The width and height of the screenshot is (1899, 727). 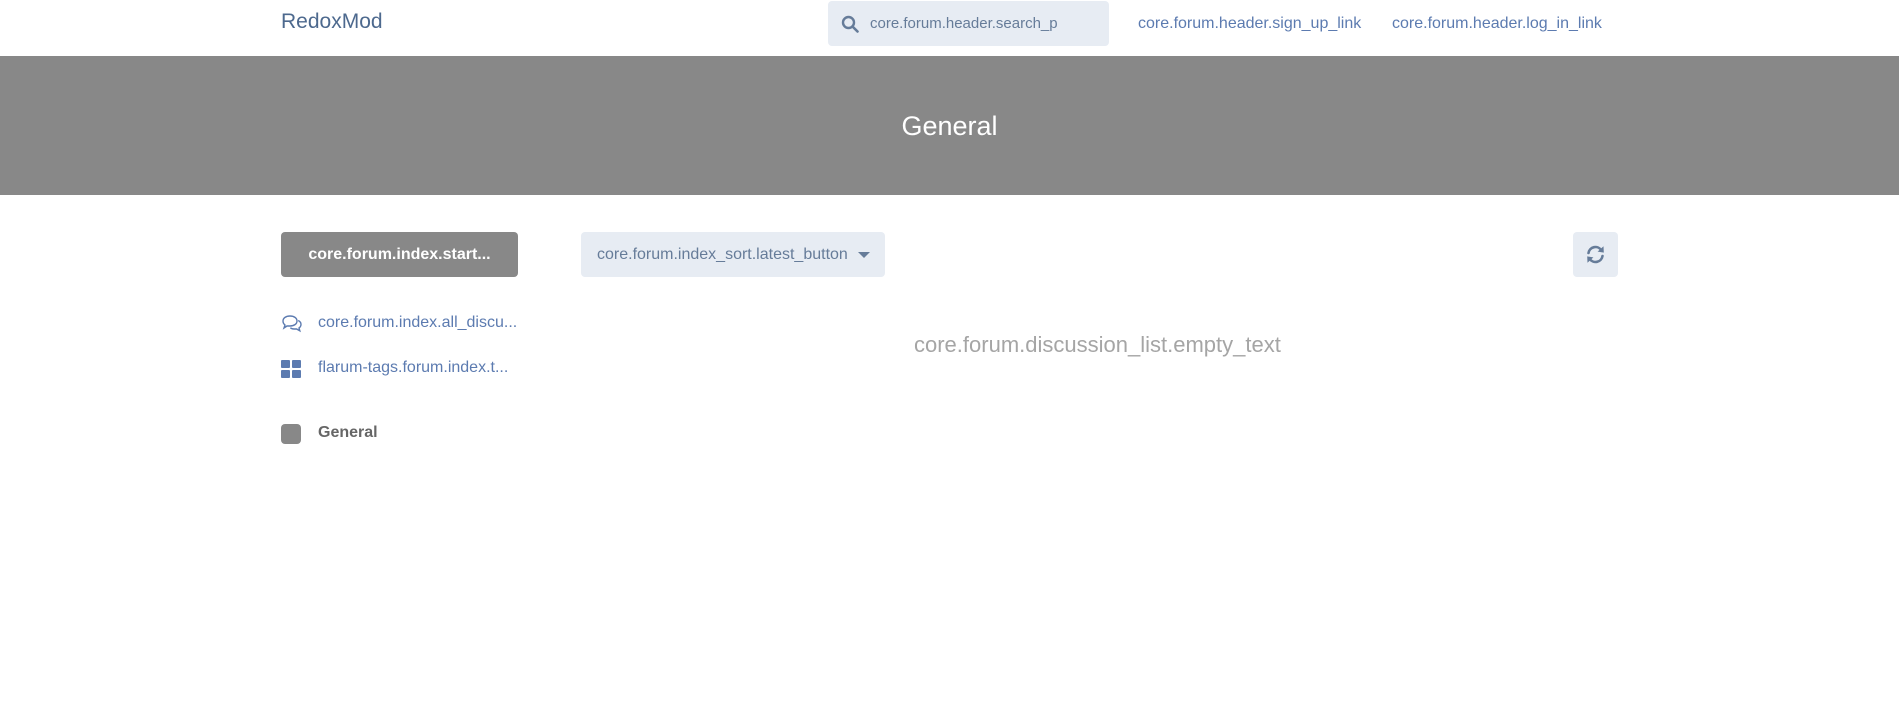 I want to click on sort-dropdown-button: core.forum.index_sort.latest_button, so click(x=733, y=254).